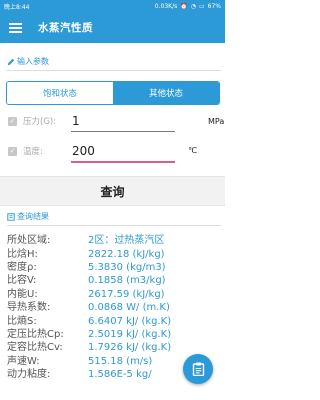 This screenshot has width=320, height=400. I want to click on alarm-icon: ⏰, so click(184, 6).